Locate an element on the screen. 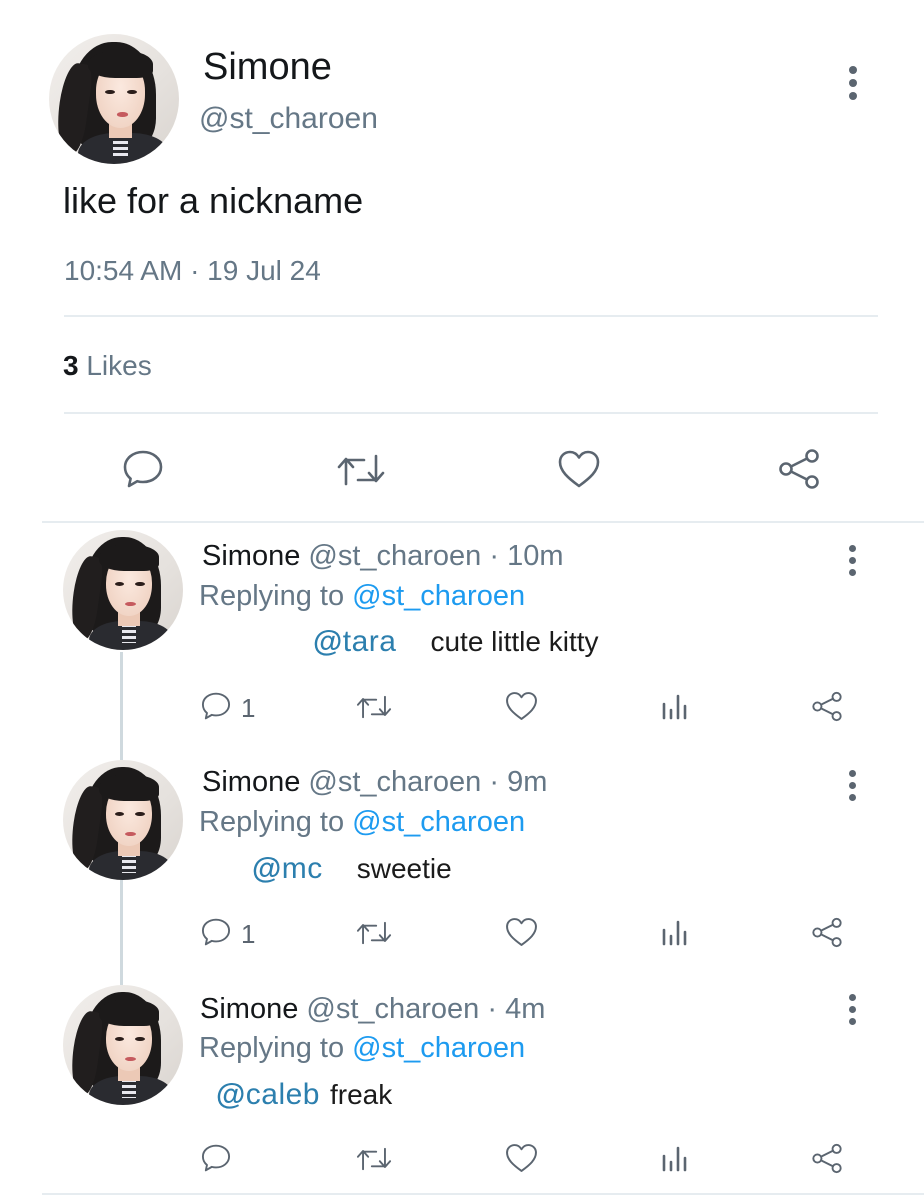 The width and height of the screenshot is (924, 1200). author-handle: @st_charoen is located at coordinates (288, 119).